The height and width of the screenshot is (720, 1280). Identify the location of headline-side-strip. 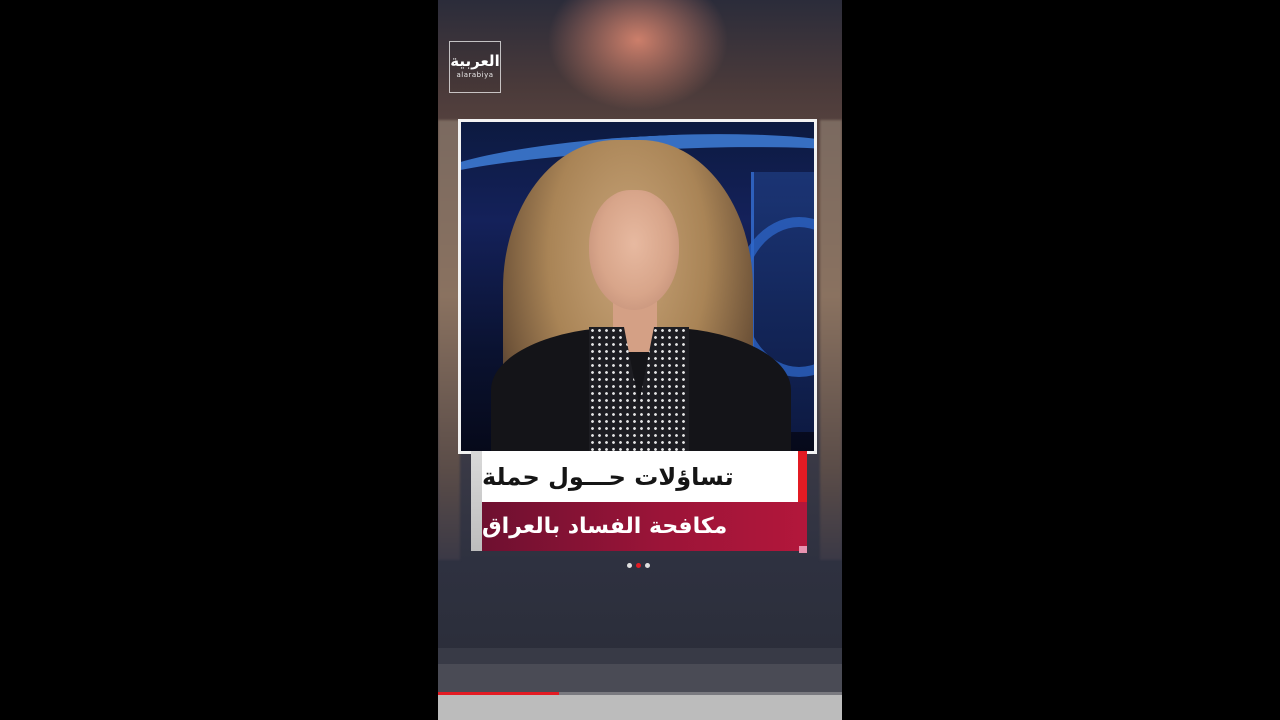
(476, 501).